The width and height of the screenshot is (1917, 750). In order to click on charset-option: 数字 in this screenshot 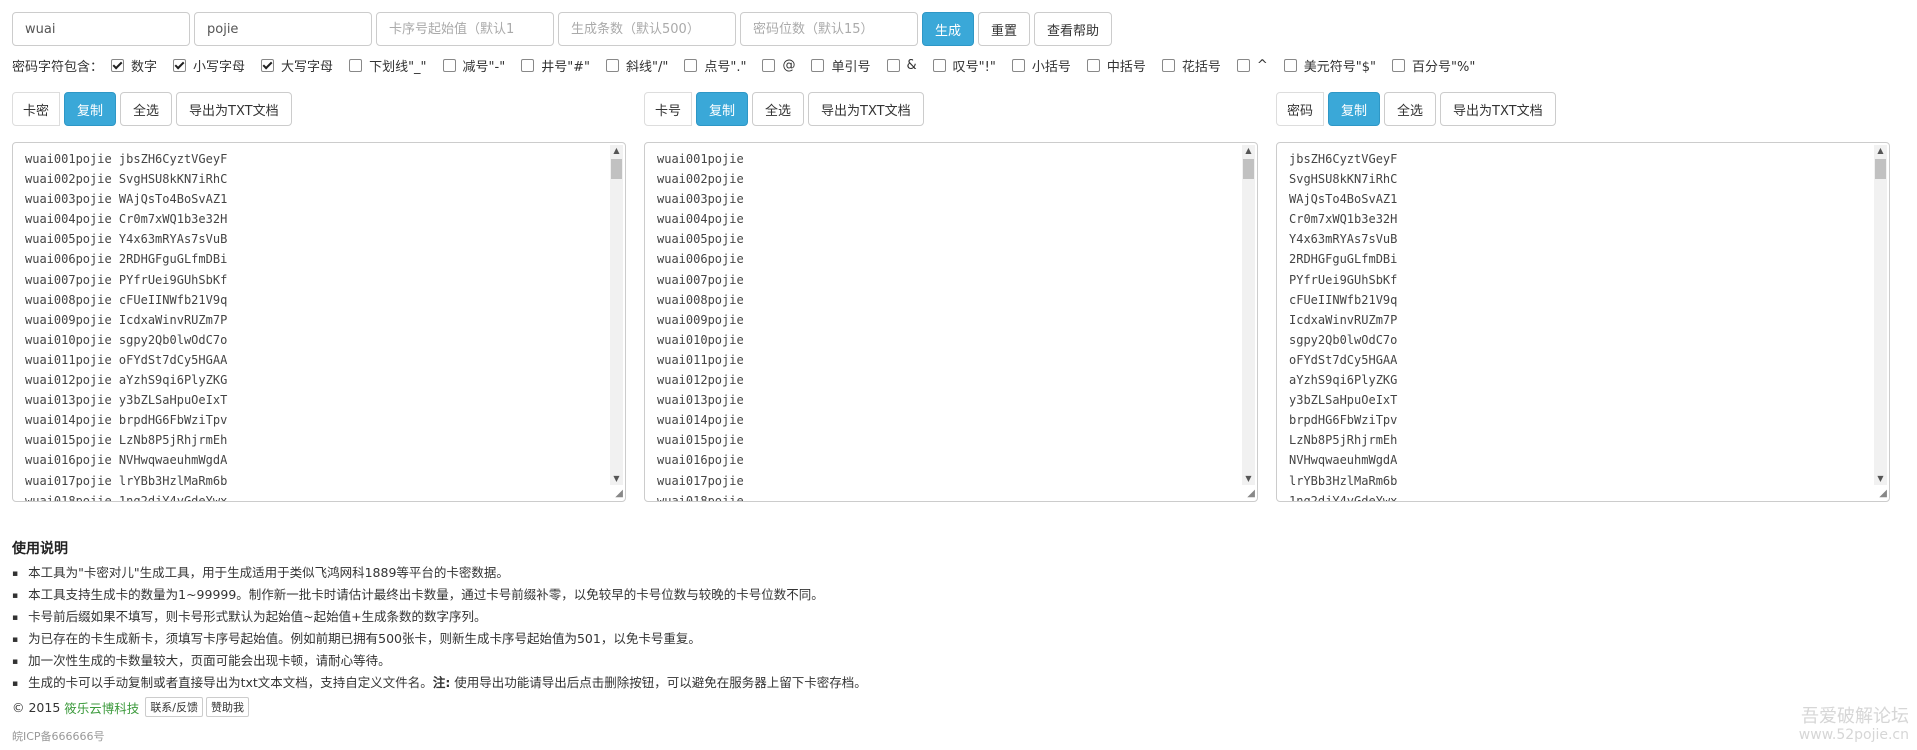, I will do `click(134, 65)`.